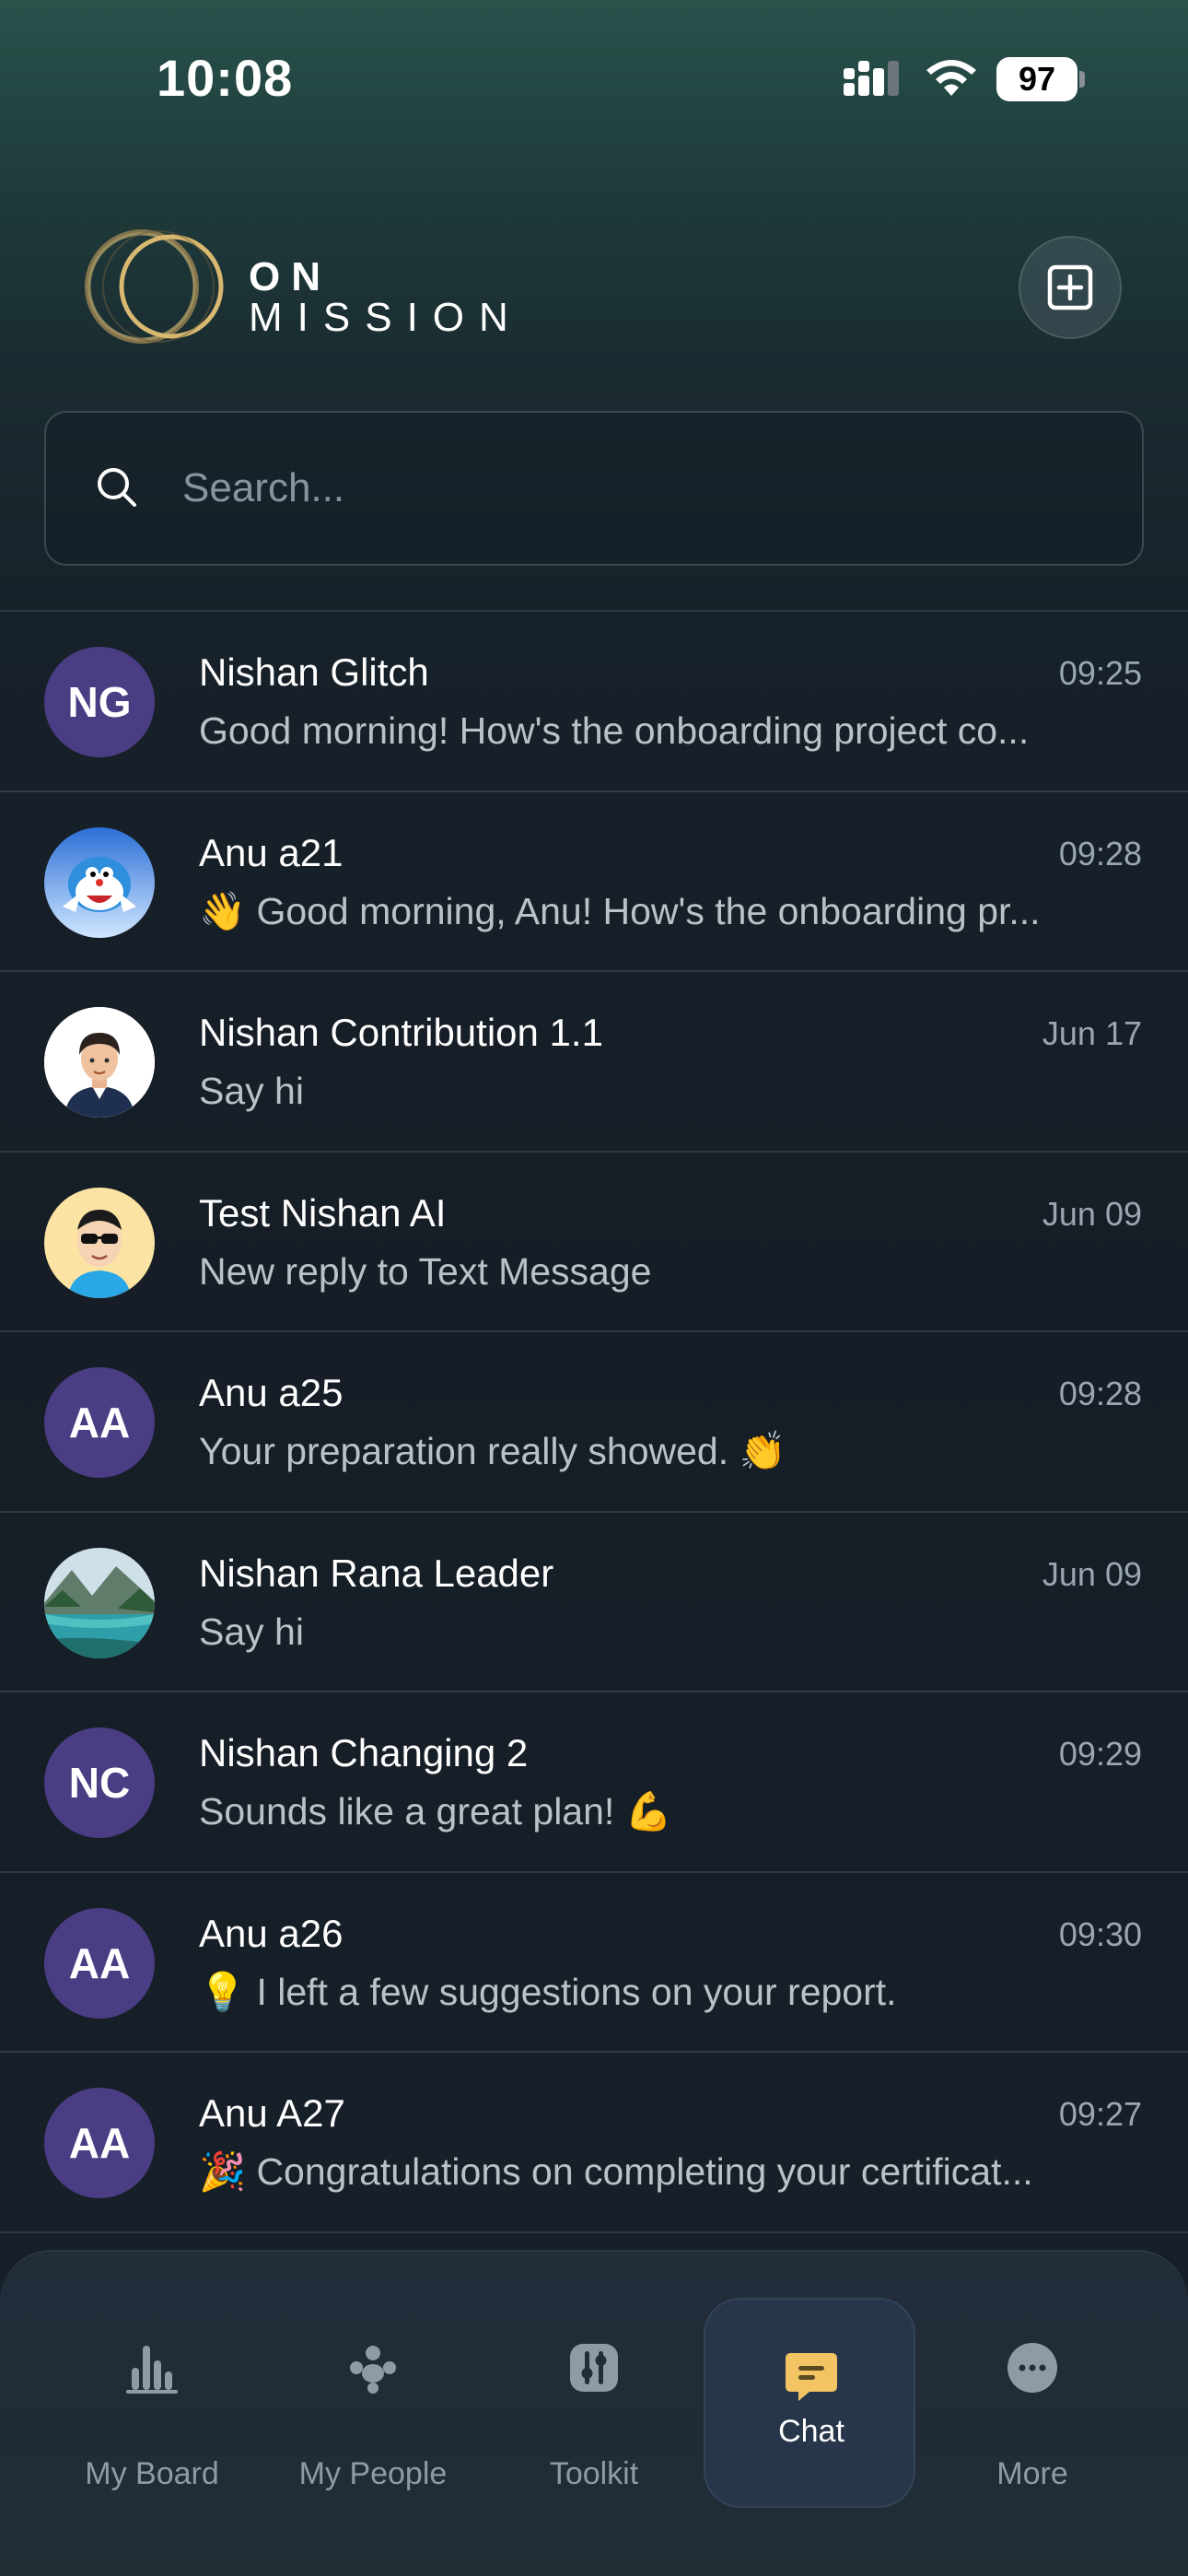 The image size is (1188, 2576). Describe the element at coordinates (290, 276) in the screenshot. I see `logo-text-on: ON` at that location.